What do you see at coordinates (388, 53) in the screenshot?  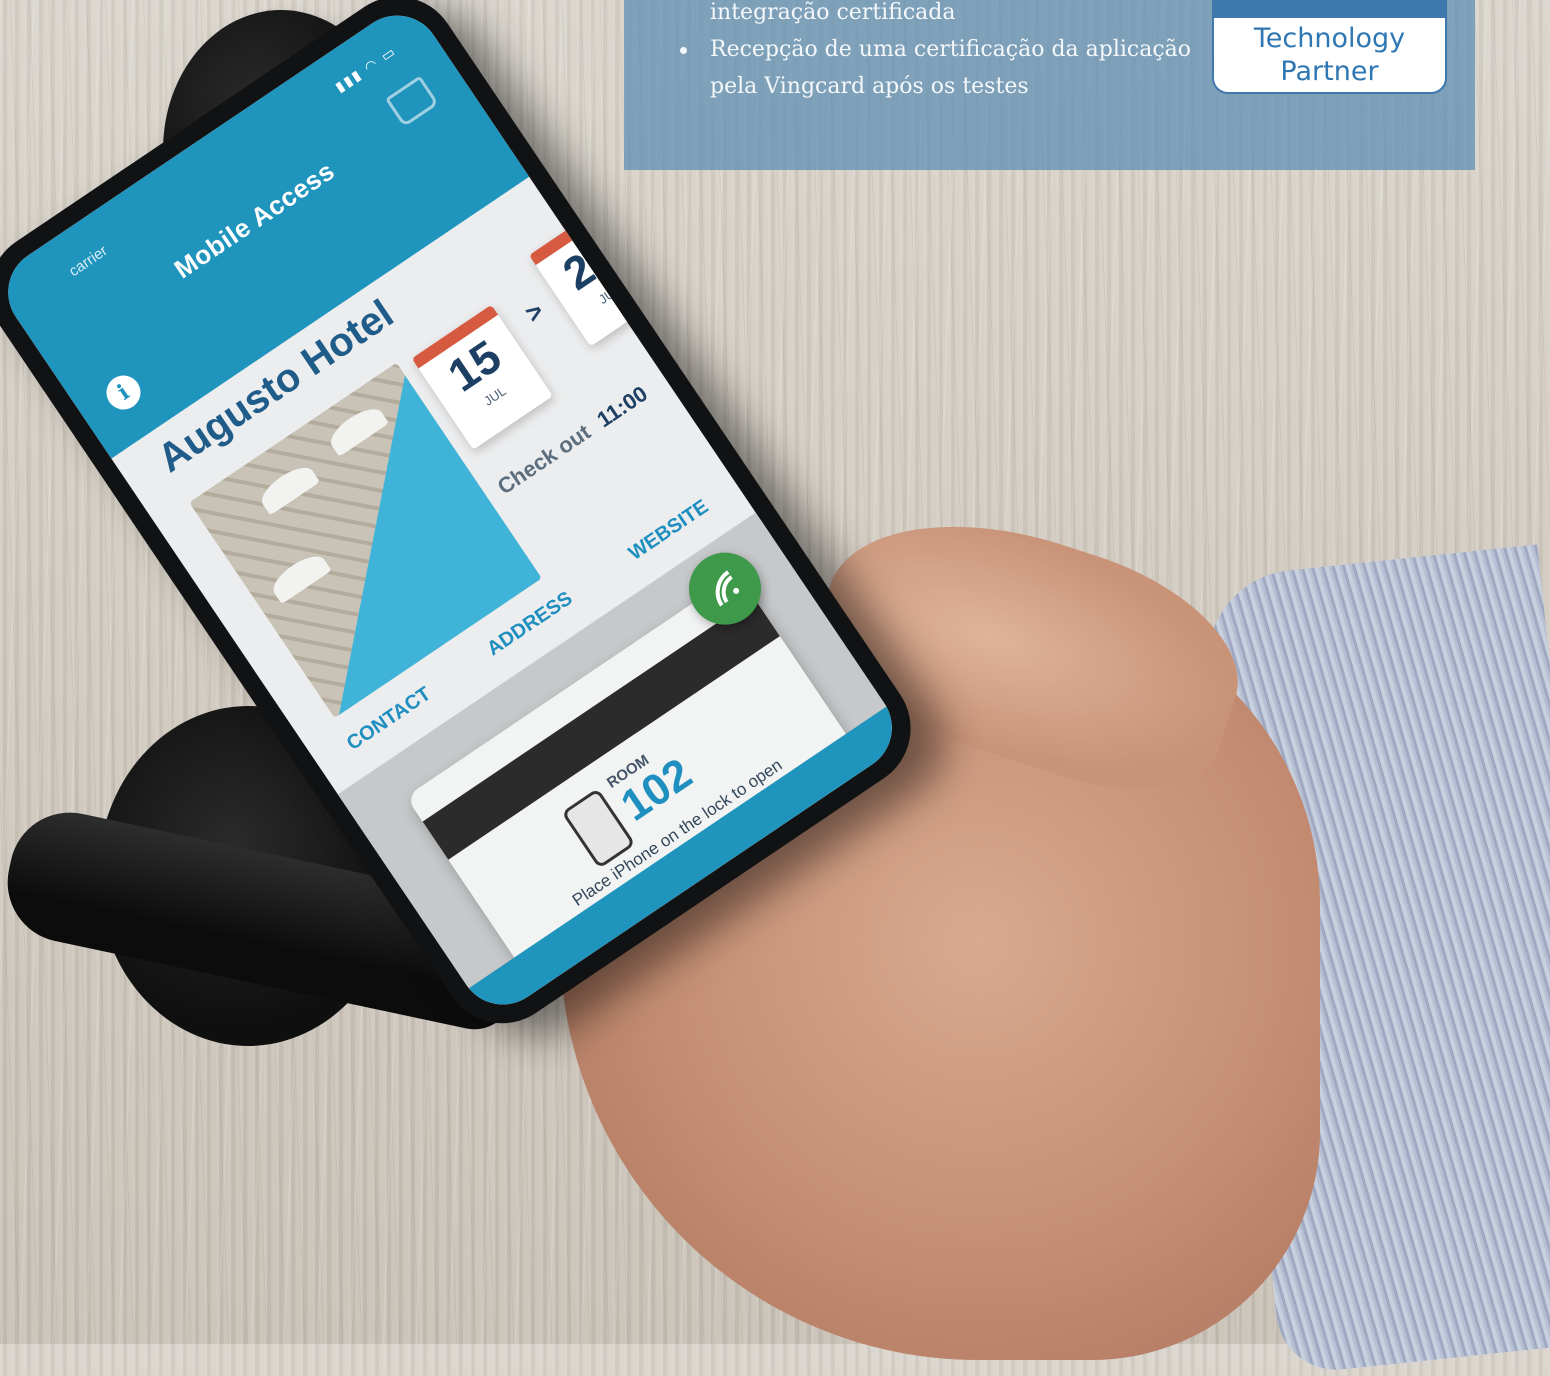 I see `battery-icon: ▭` at bounding box center [388, 53].